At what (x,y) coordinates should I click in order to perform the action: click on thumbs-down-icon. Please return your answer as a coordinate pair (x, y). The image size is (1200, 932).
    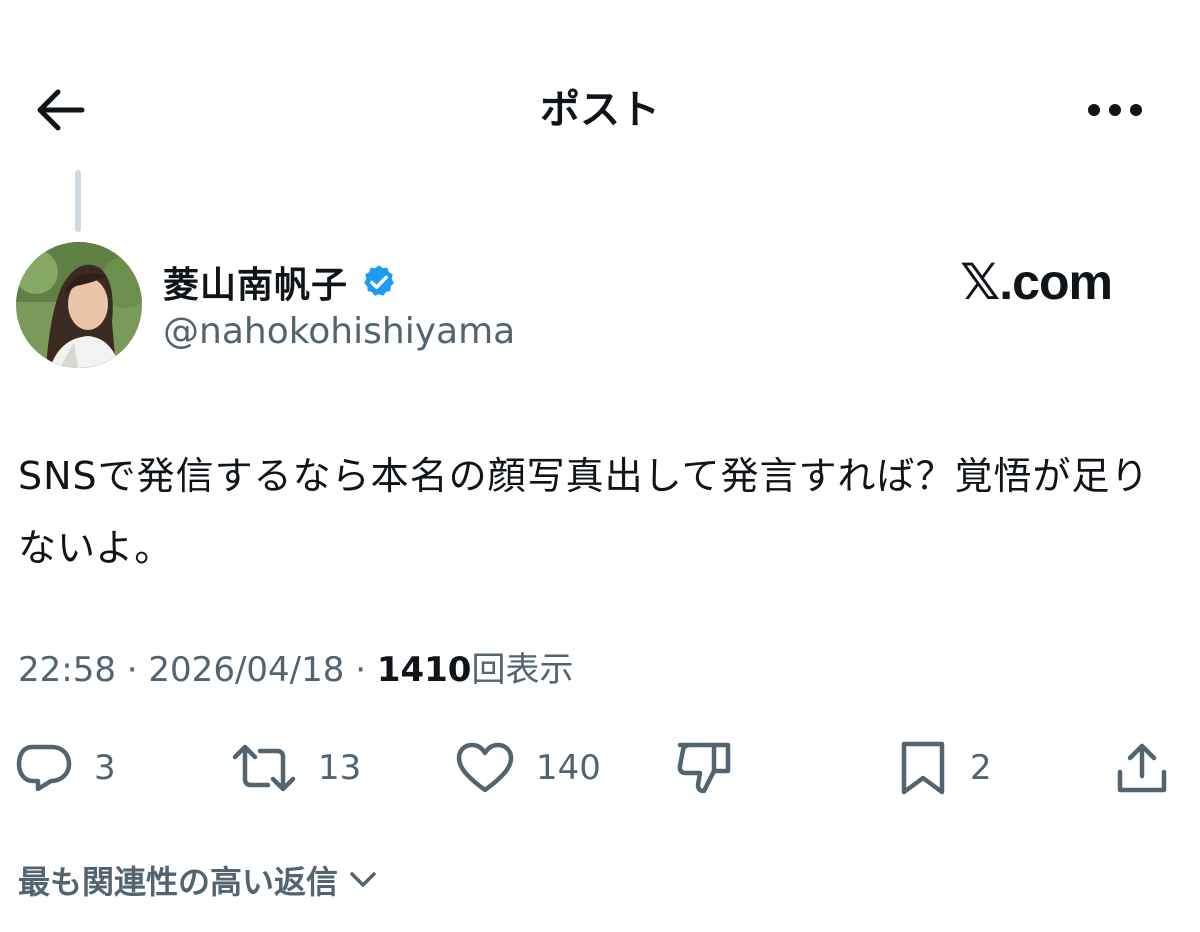
    Looking at the image, I should click on (704, 768).